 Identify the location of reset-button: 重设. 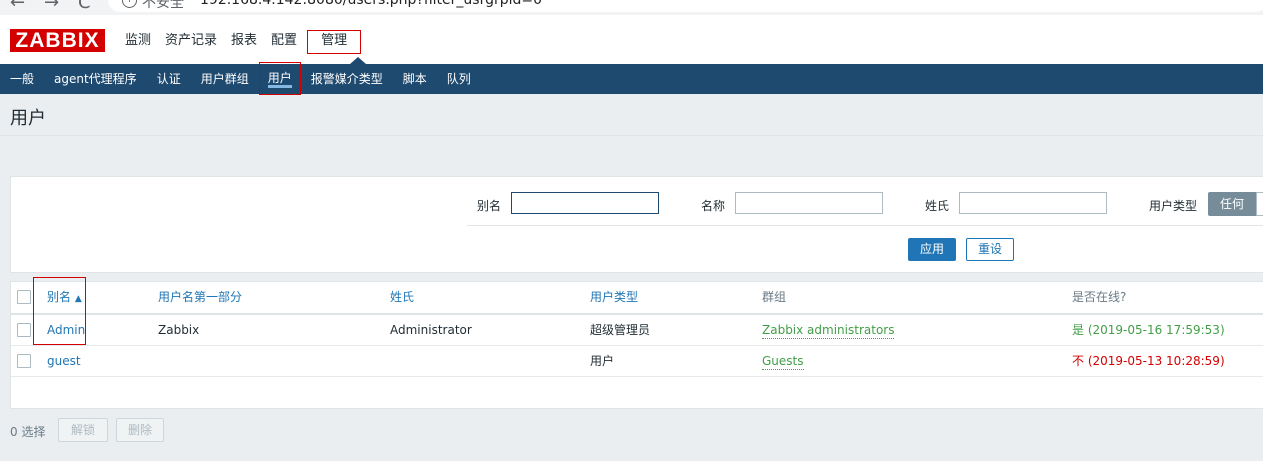
(990, 249).